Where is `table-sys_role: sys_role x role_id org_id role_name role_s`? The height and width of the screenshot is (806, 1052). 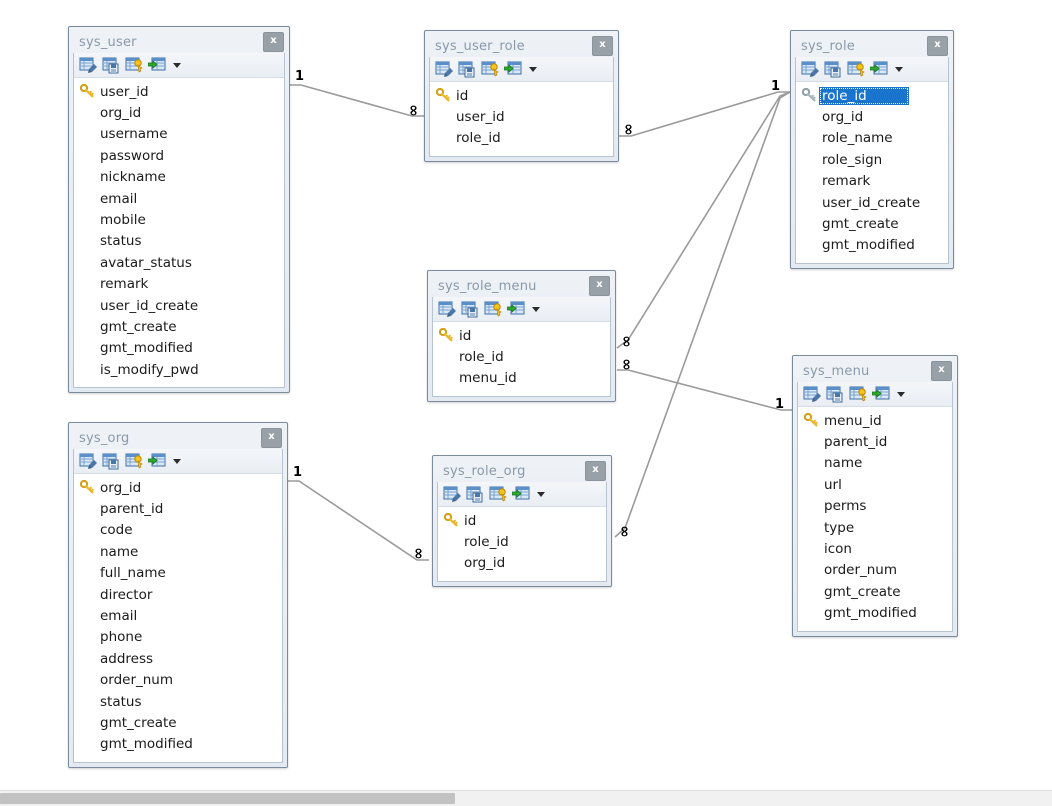
table-sys_role: sys_role x role_id org_id role_name role_s is located at coordinates (872, 150).